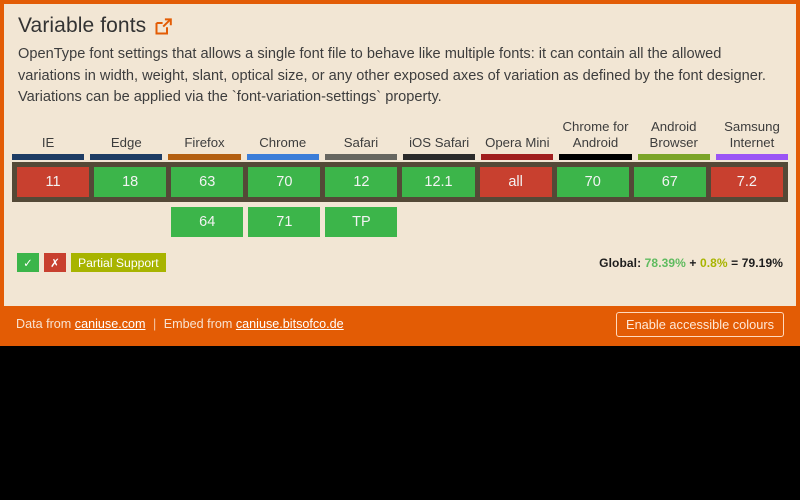  Describe the element at coordinates (515, 182) in the screenshot. I see `support-cell-current: all` at that location.